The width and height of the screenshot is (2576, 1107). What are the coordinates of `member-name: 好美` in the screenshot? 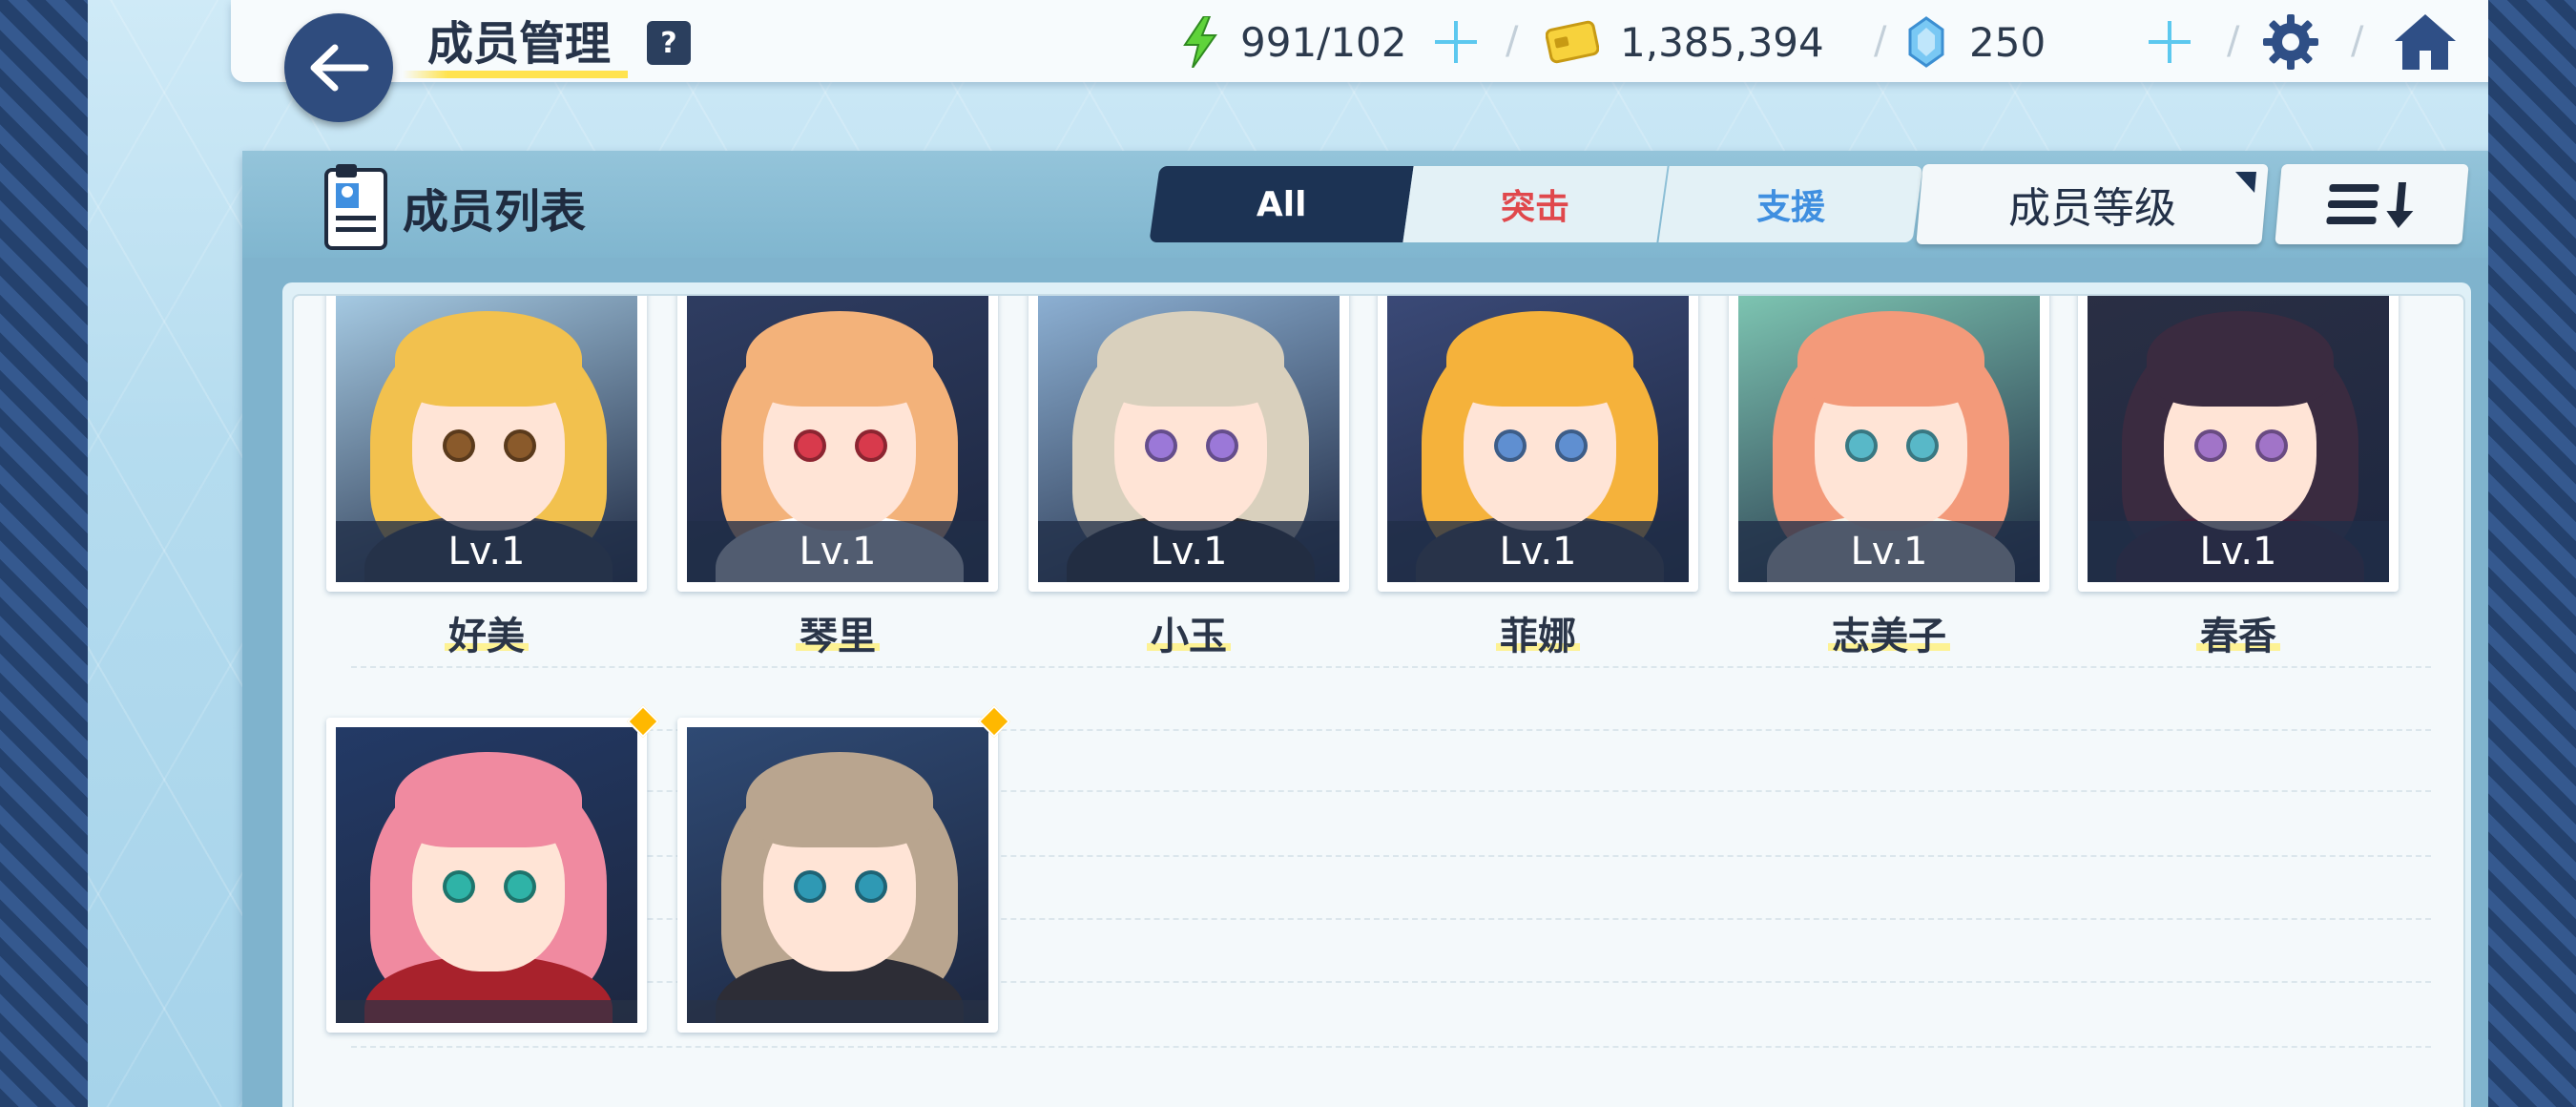 It's located at (486, 636).